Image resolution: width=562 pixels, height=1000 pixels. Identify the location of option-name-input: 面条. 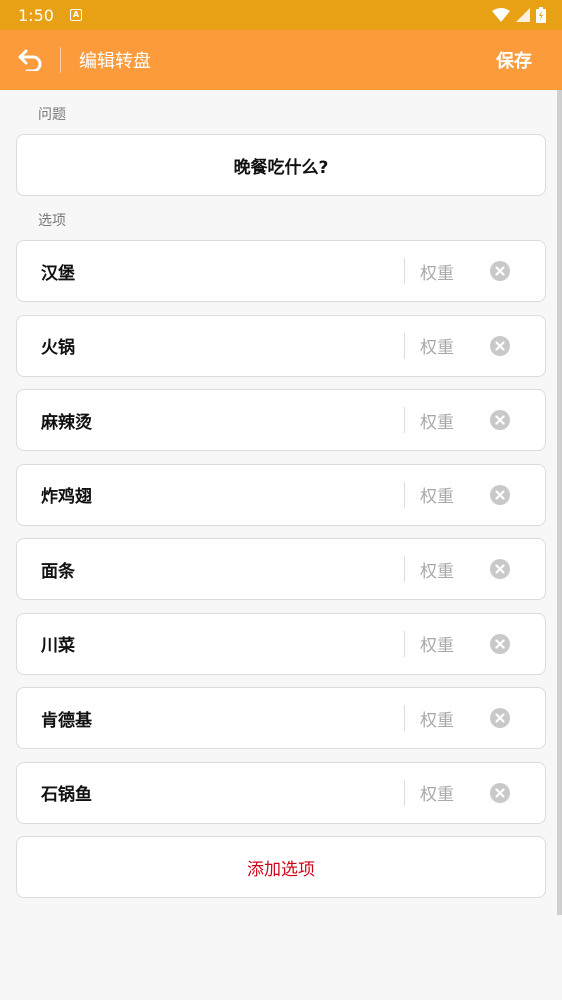
(210, 569).